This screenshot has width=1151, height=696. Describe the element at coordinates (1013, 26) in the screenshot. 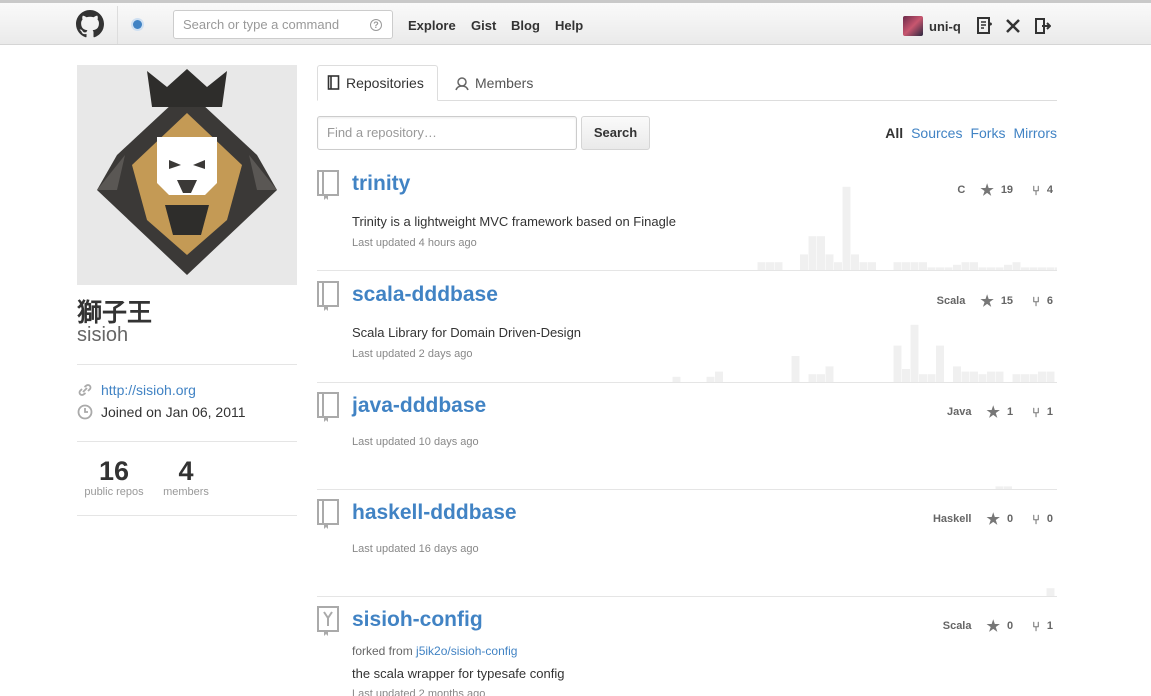

I see `tools-icon` at that location.